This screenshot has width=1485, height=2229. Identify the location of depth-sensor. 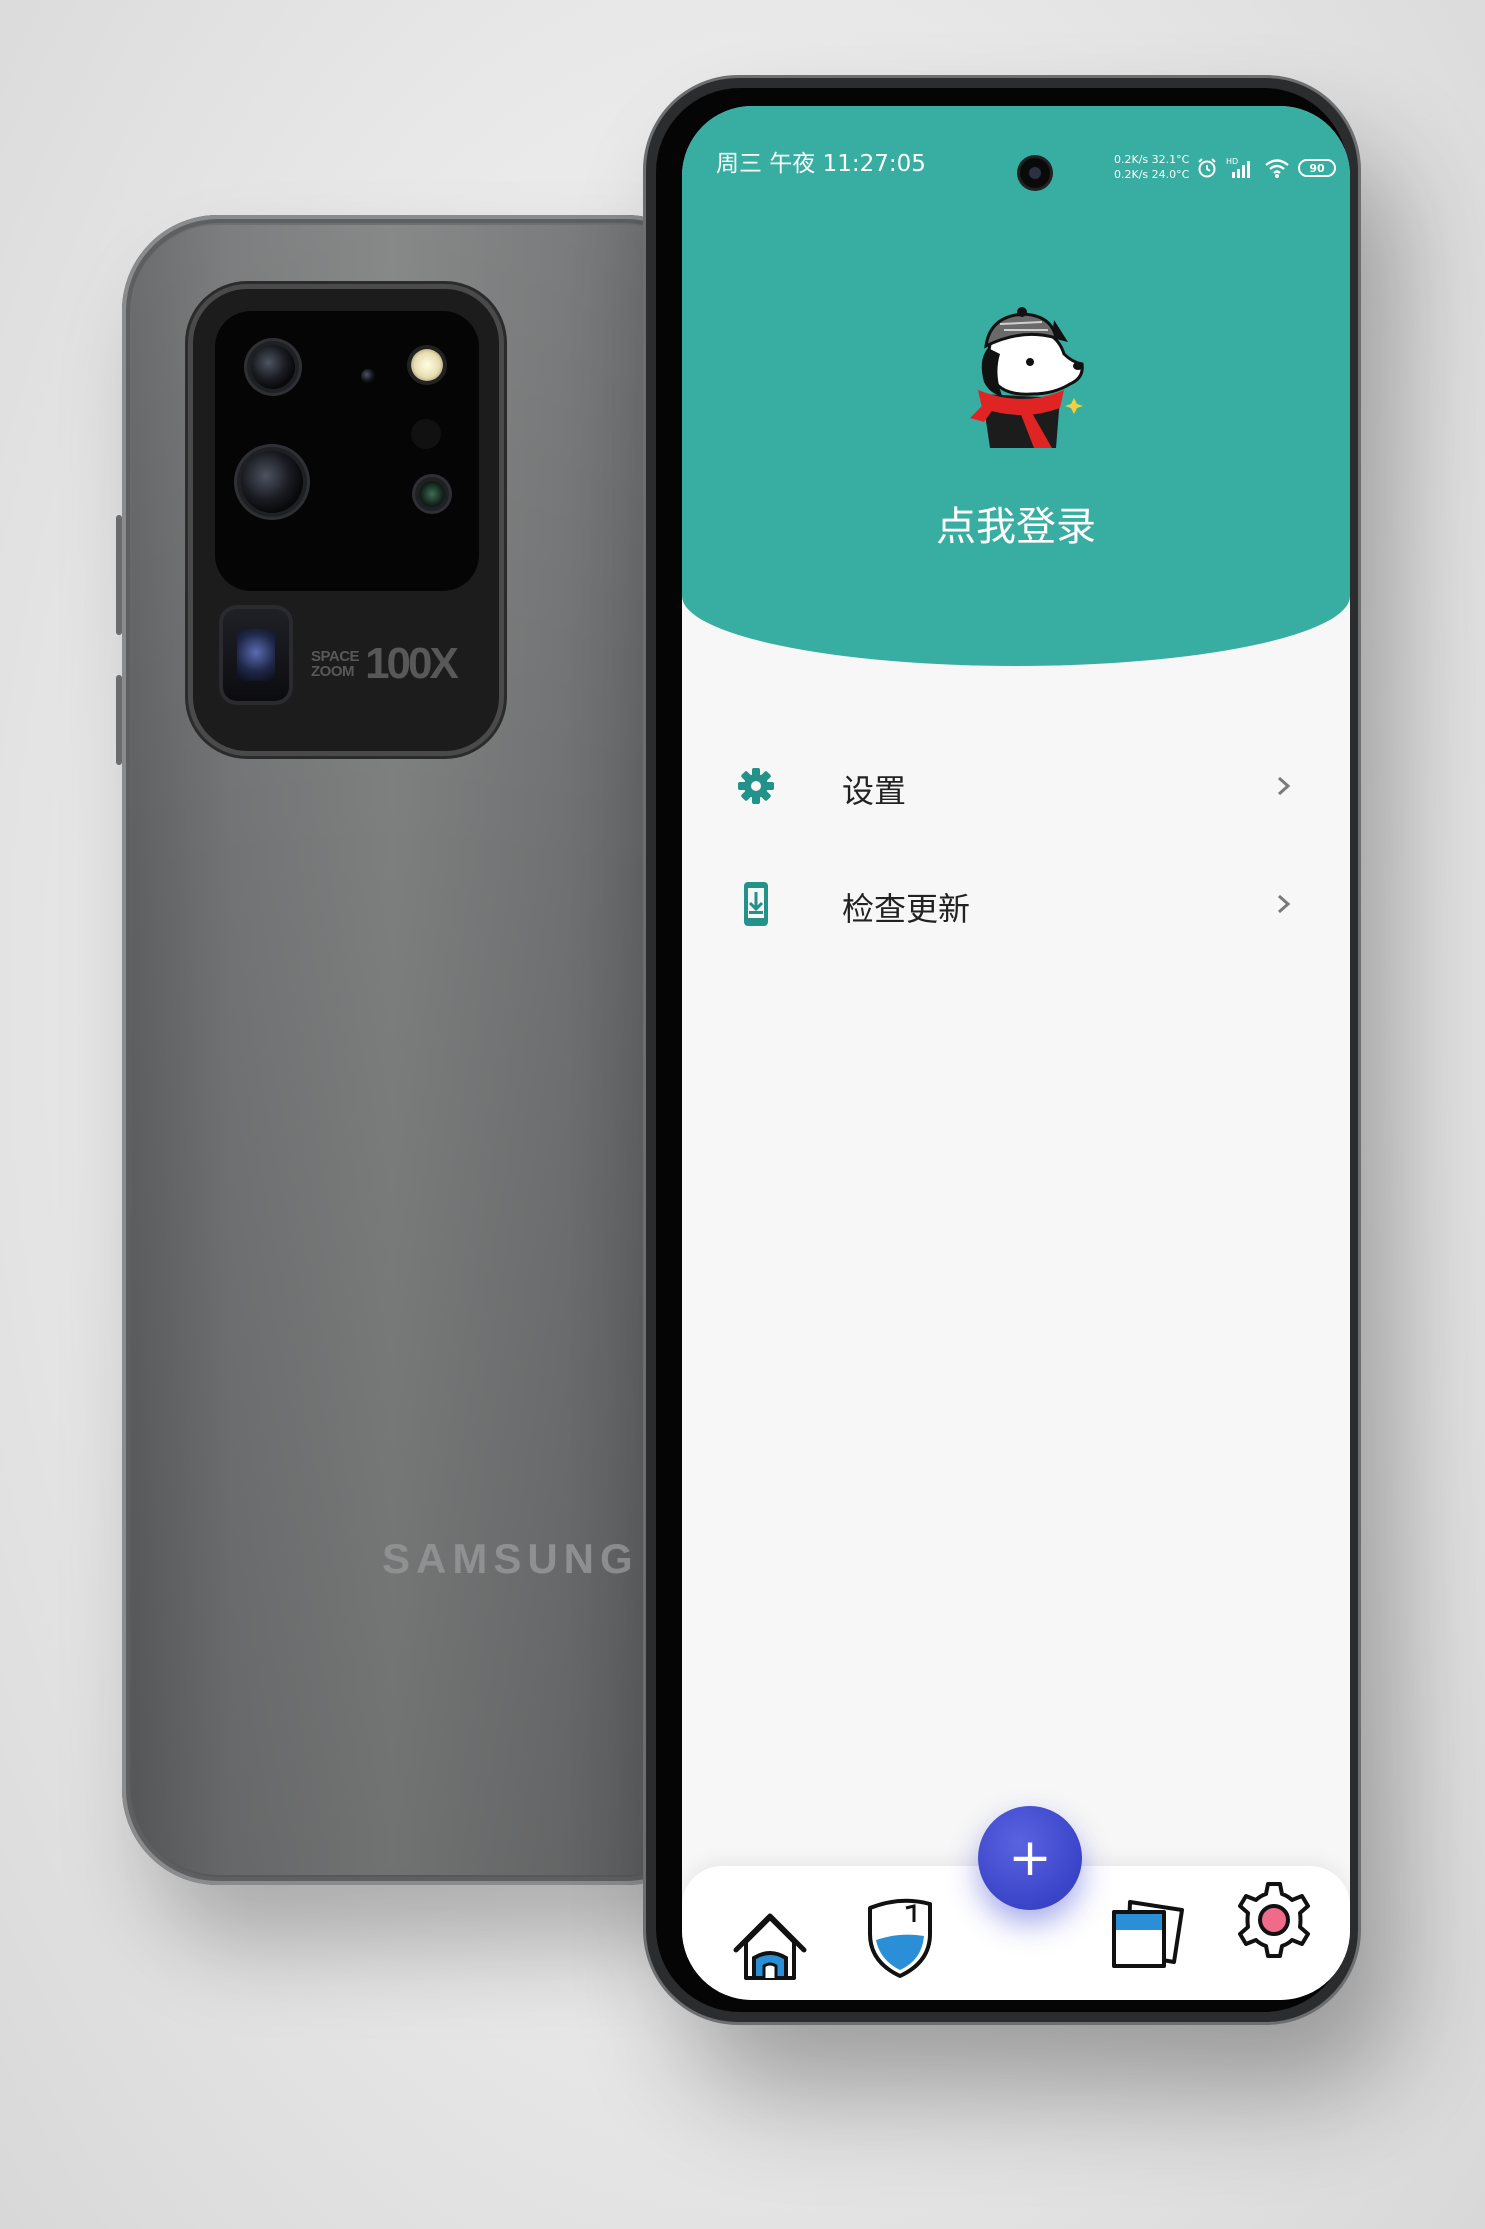
(426, 434).